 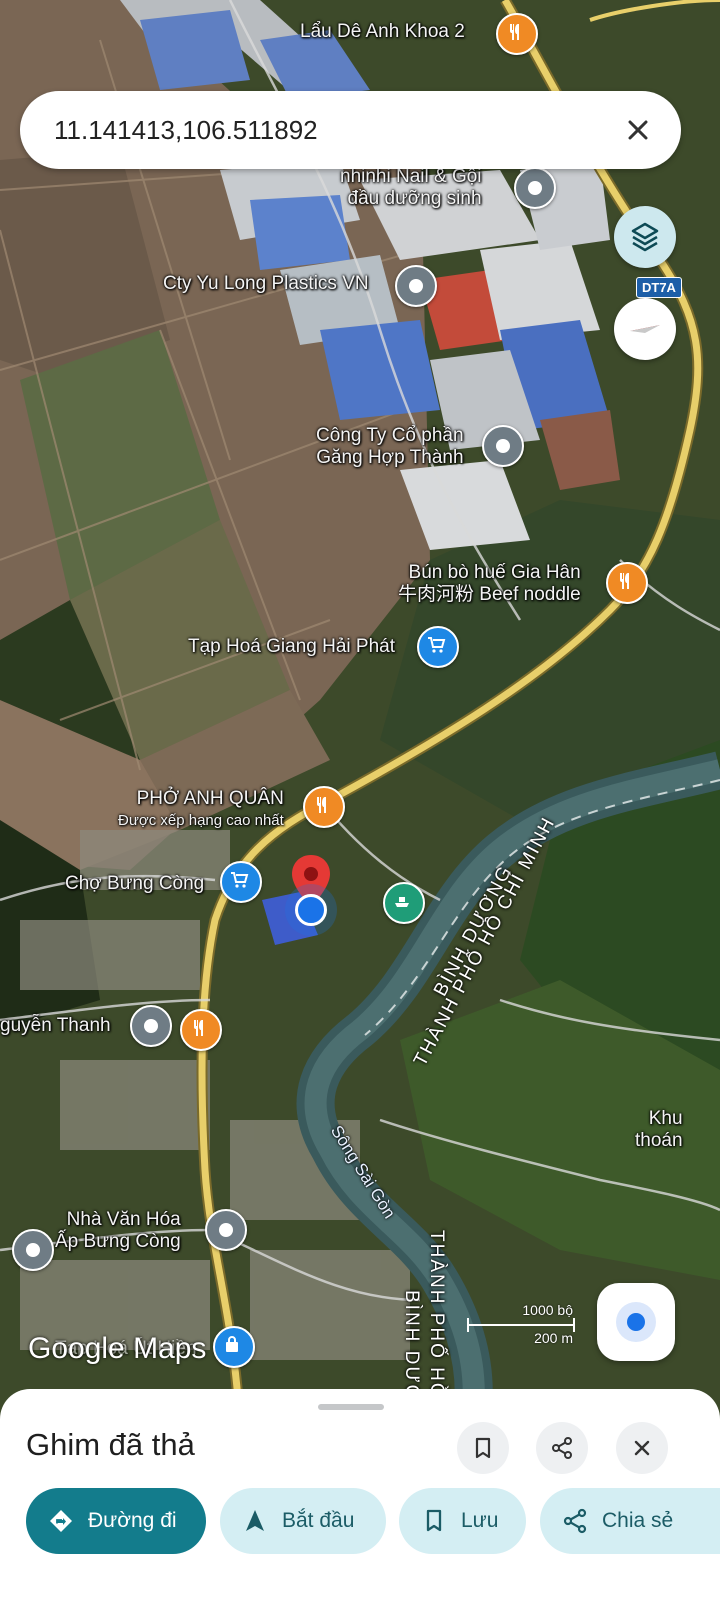 What do you see at coordinates (134, 884) in the screenshot?
I see `poi-label: Chợ Bưng Còng` at bounding box center [134, 884].